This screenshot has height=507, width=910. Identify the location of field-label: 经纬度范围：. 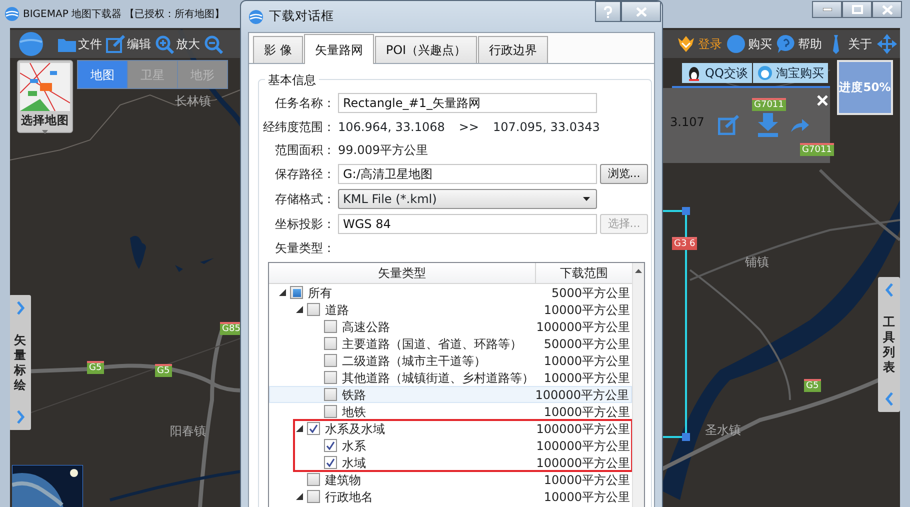
(298, 127).